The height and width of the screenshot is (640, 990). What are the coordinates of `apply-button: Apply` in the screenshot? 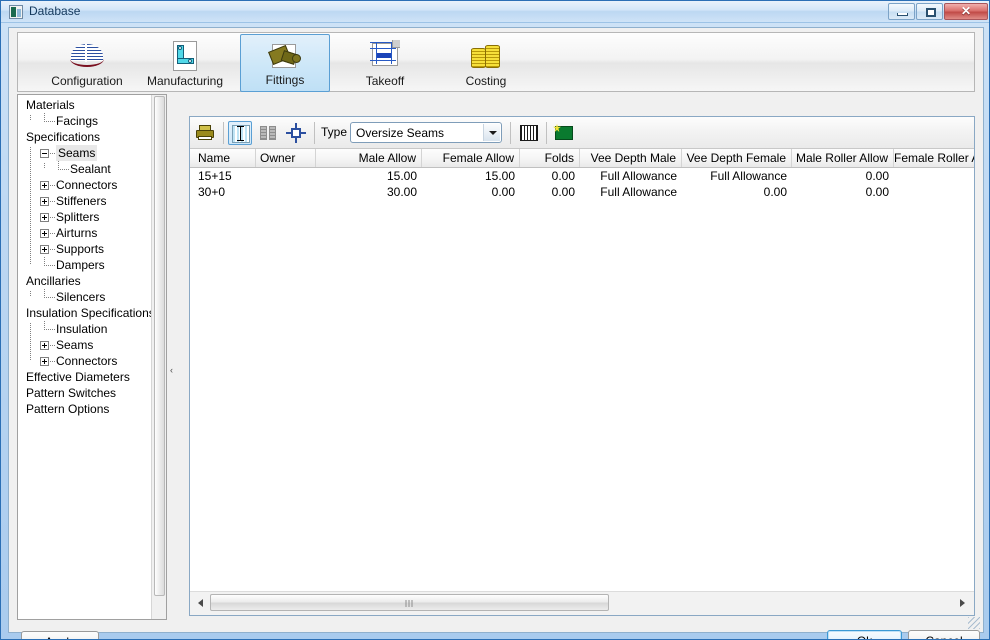 It's located at (60, 635).